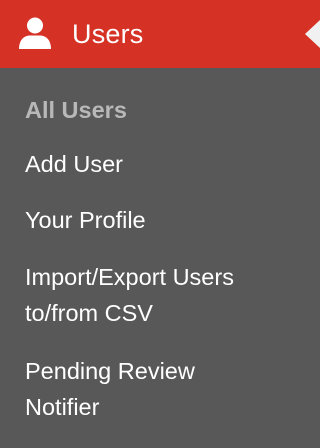 Image resolution: width=320 pixels, height=448 pixels. What do you see at coordinates (76, 110) in the screenshot?
I see `submenu-item-label: All Users` at bounding box center [76, 110].